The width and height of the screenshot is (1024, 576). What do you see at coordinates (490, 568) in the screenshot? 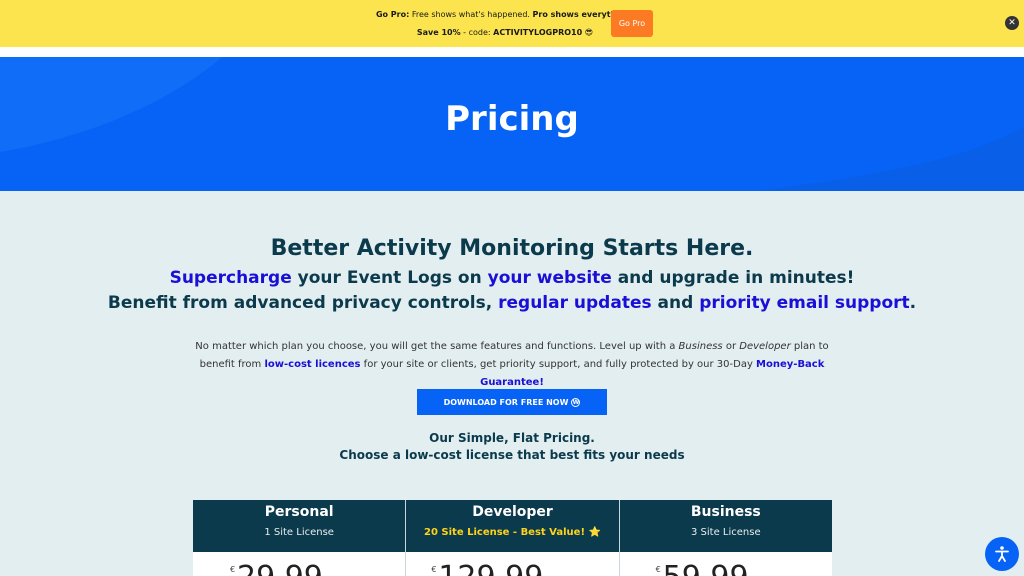
I see `plan-price: 129.99` at bounding box center [490, 568].